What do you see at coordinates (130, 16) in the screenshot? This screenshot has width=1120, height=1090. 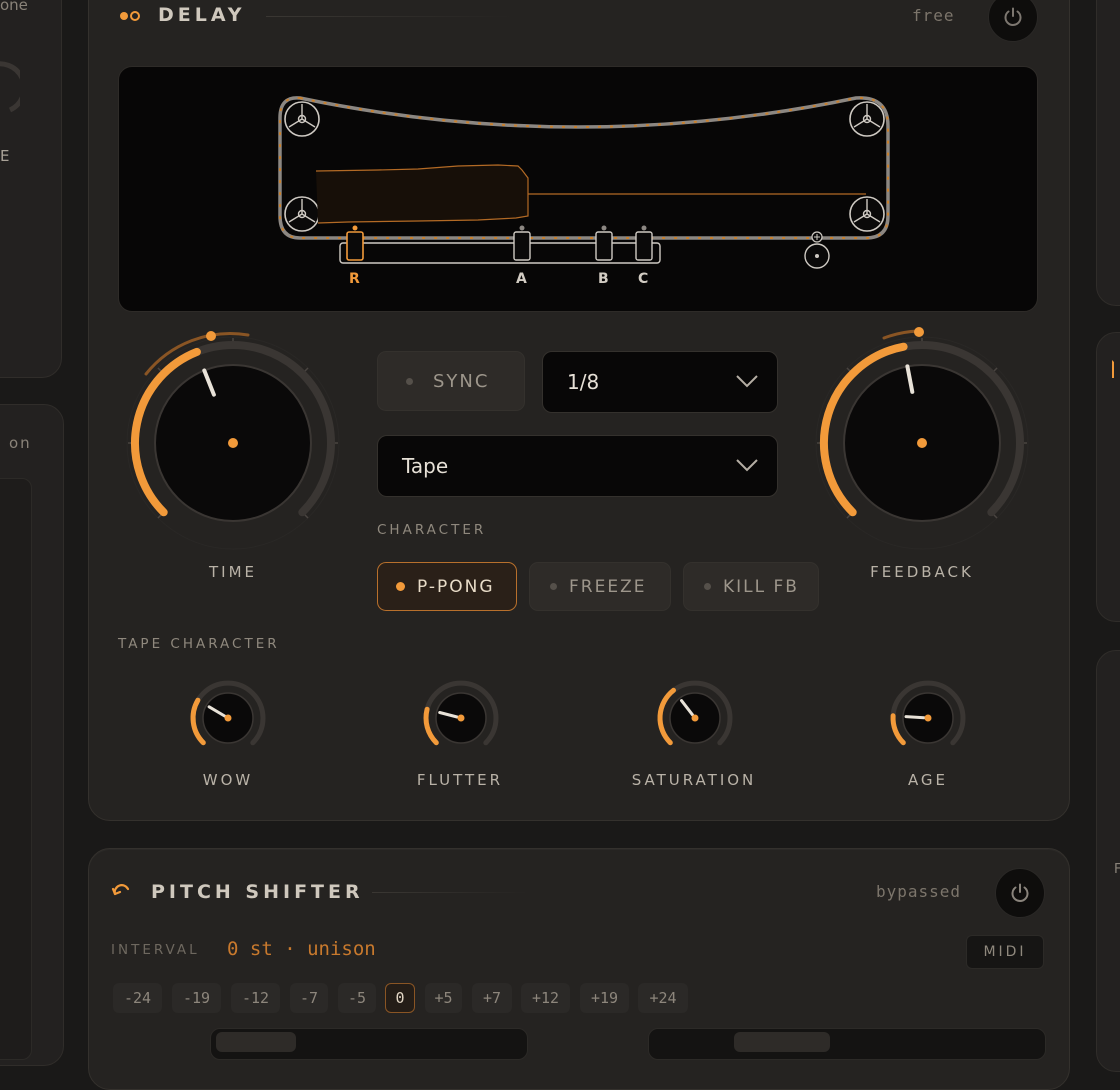 I see `delay-chain-icon` at bounding box center [130, 16].